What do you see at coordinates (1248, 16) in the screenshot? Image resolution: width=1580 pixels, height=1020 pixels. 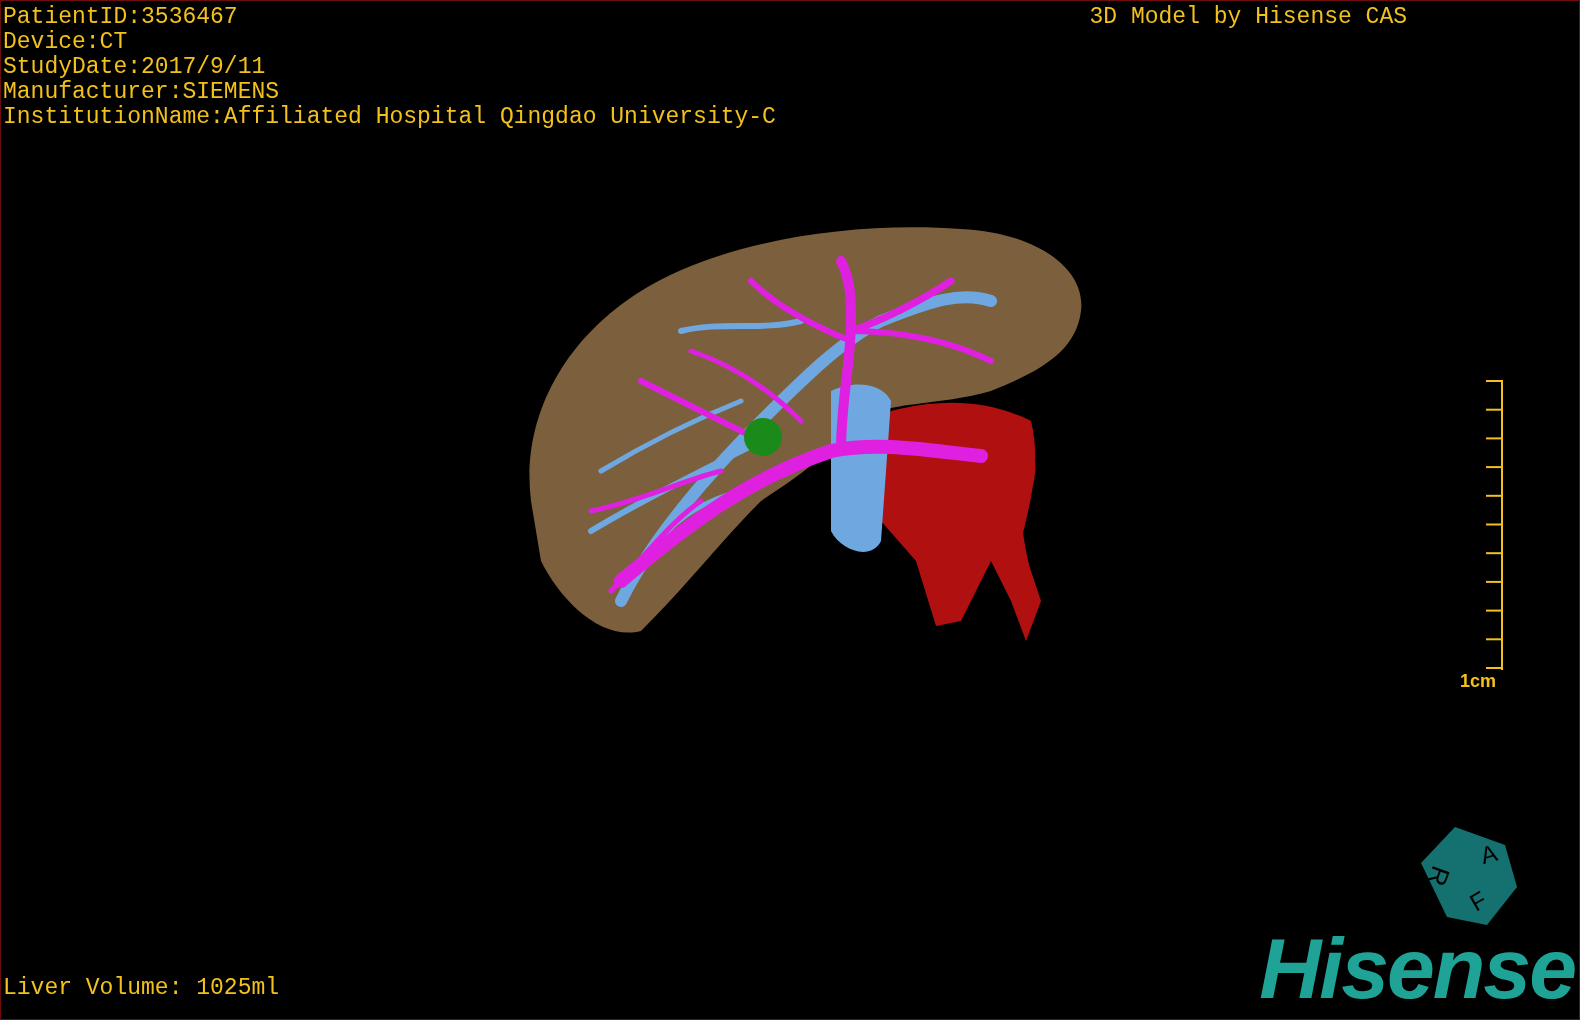 I see `viewer-title: 3D Model by Hisense CAS` at bounding box center [1248, 16].